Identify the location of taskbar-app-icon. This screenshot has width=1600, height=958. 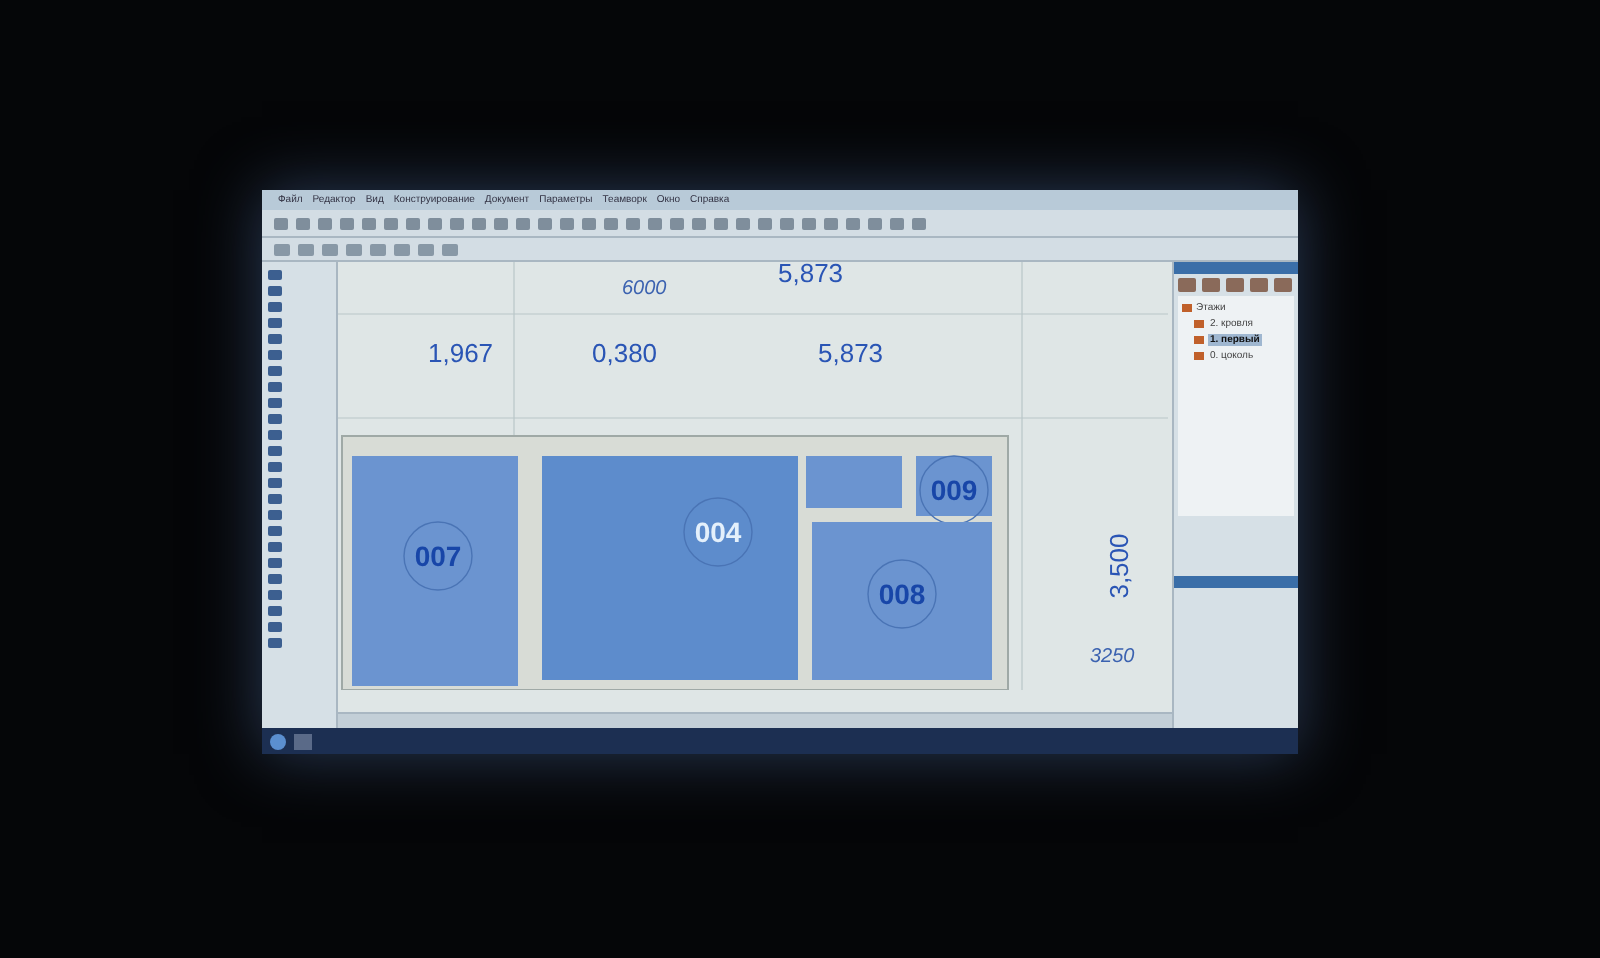
(303, 741).